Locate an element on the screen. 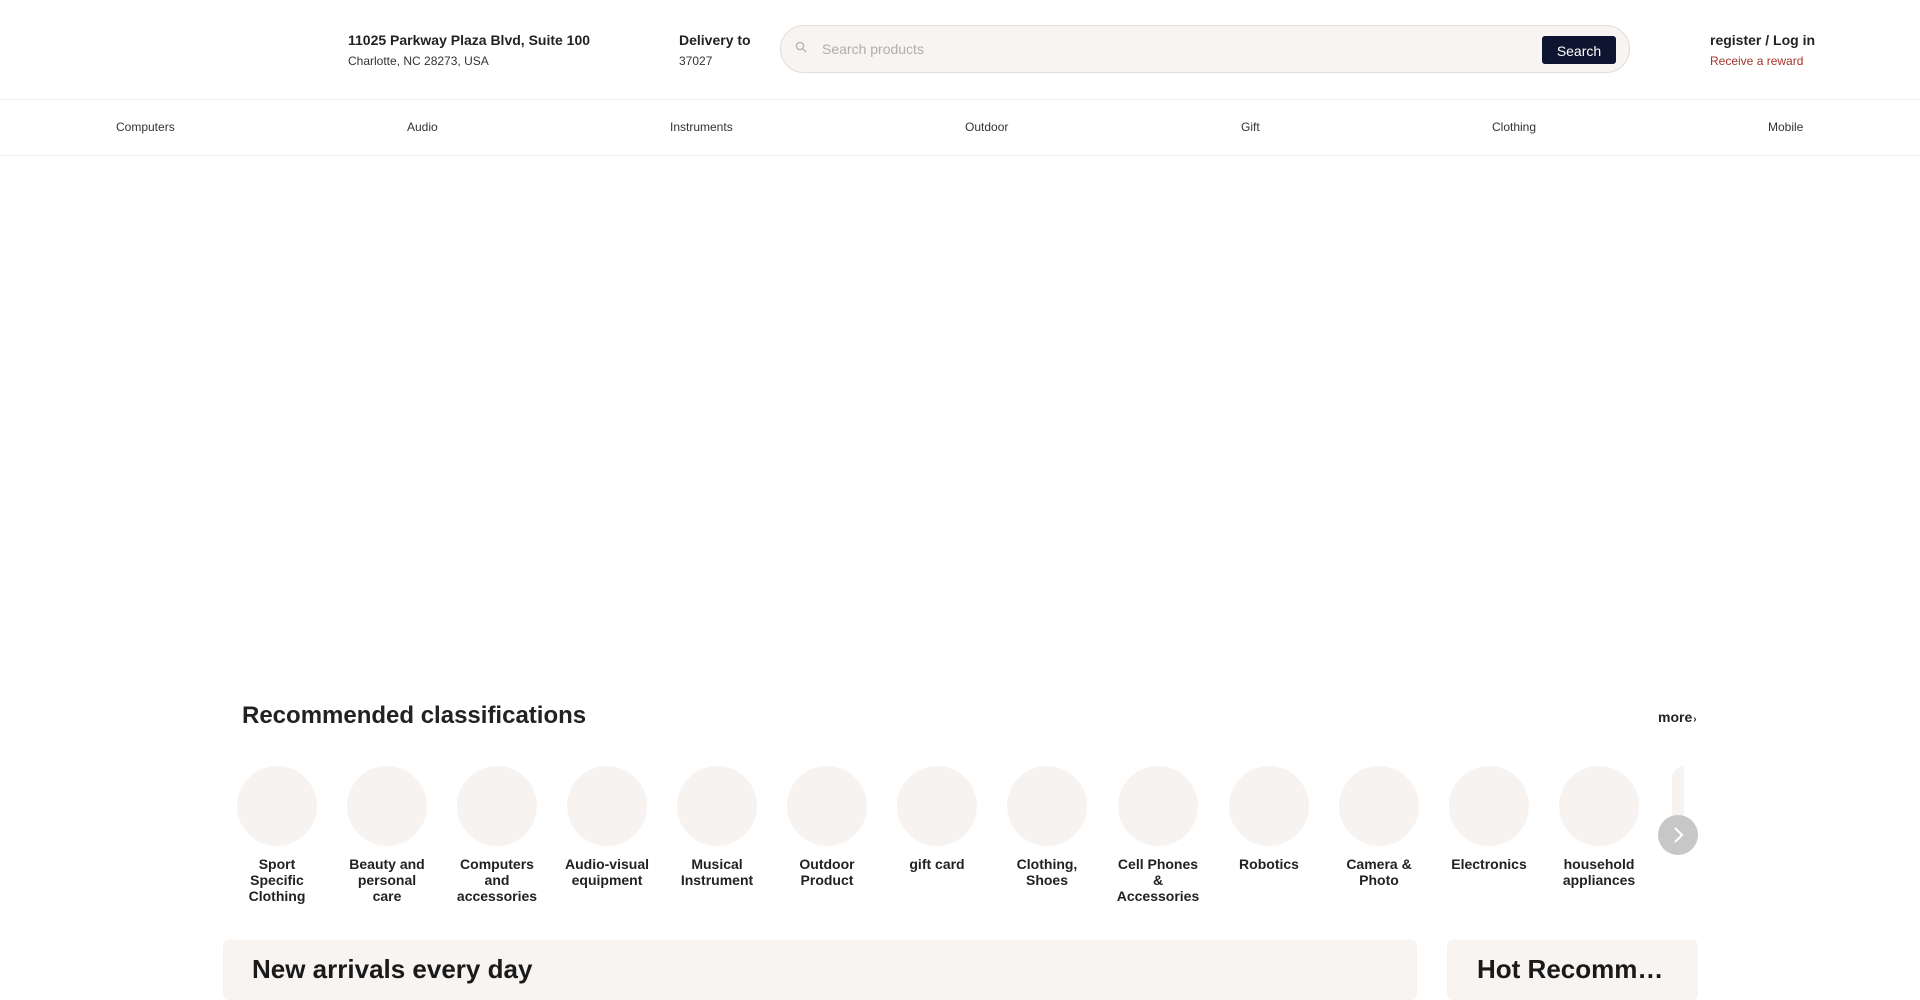 The height and width of the screenshot is (1000, 1920). nav-item-gift: Gift is located at coordinates (1250, 127).